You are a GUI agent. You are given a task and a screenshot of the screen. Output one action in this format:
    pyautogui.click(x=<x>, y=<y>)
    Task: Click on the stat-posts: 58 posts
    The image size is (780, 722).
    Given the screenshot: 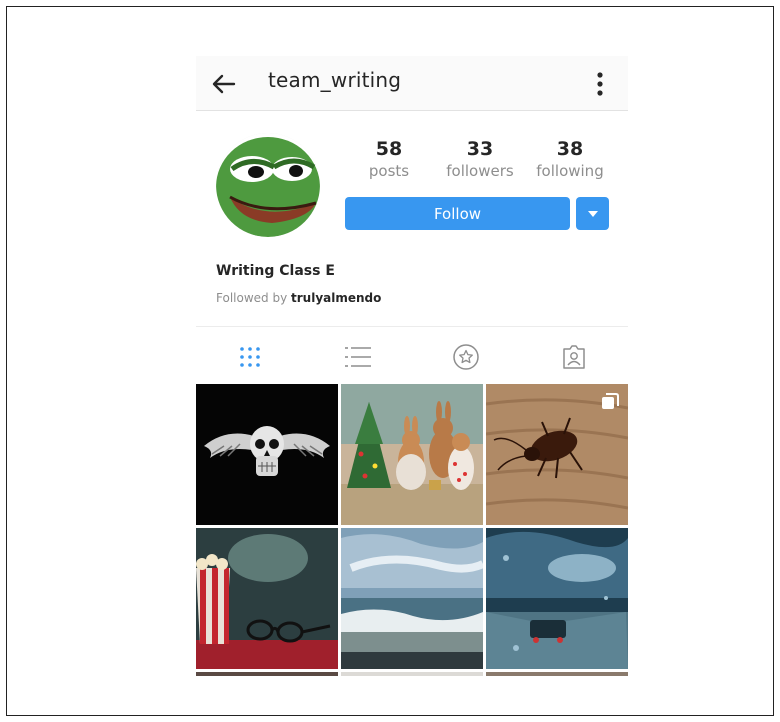 What is the action you would take?
    pyautogui.click(x=389, y=159)
    